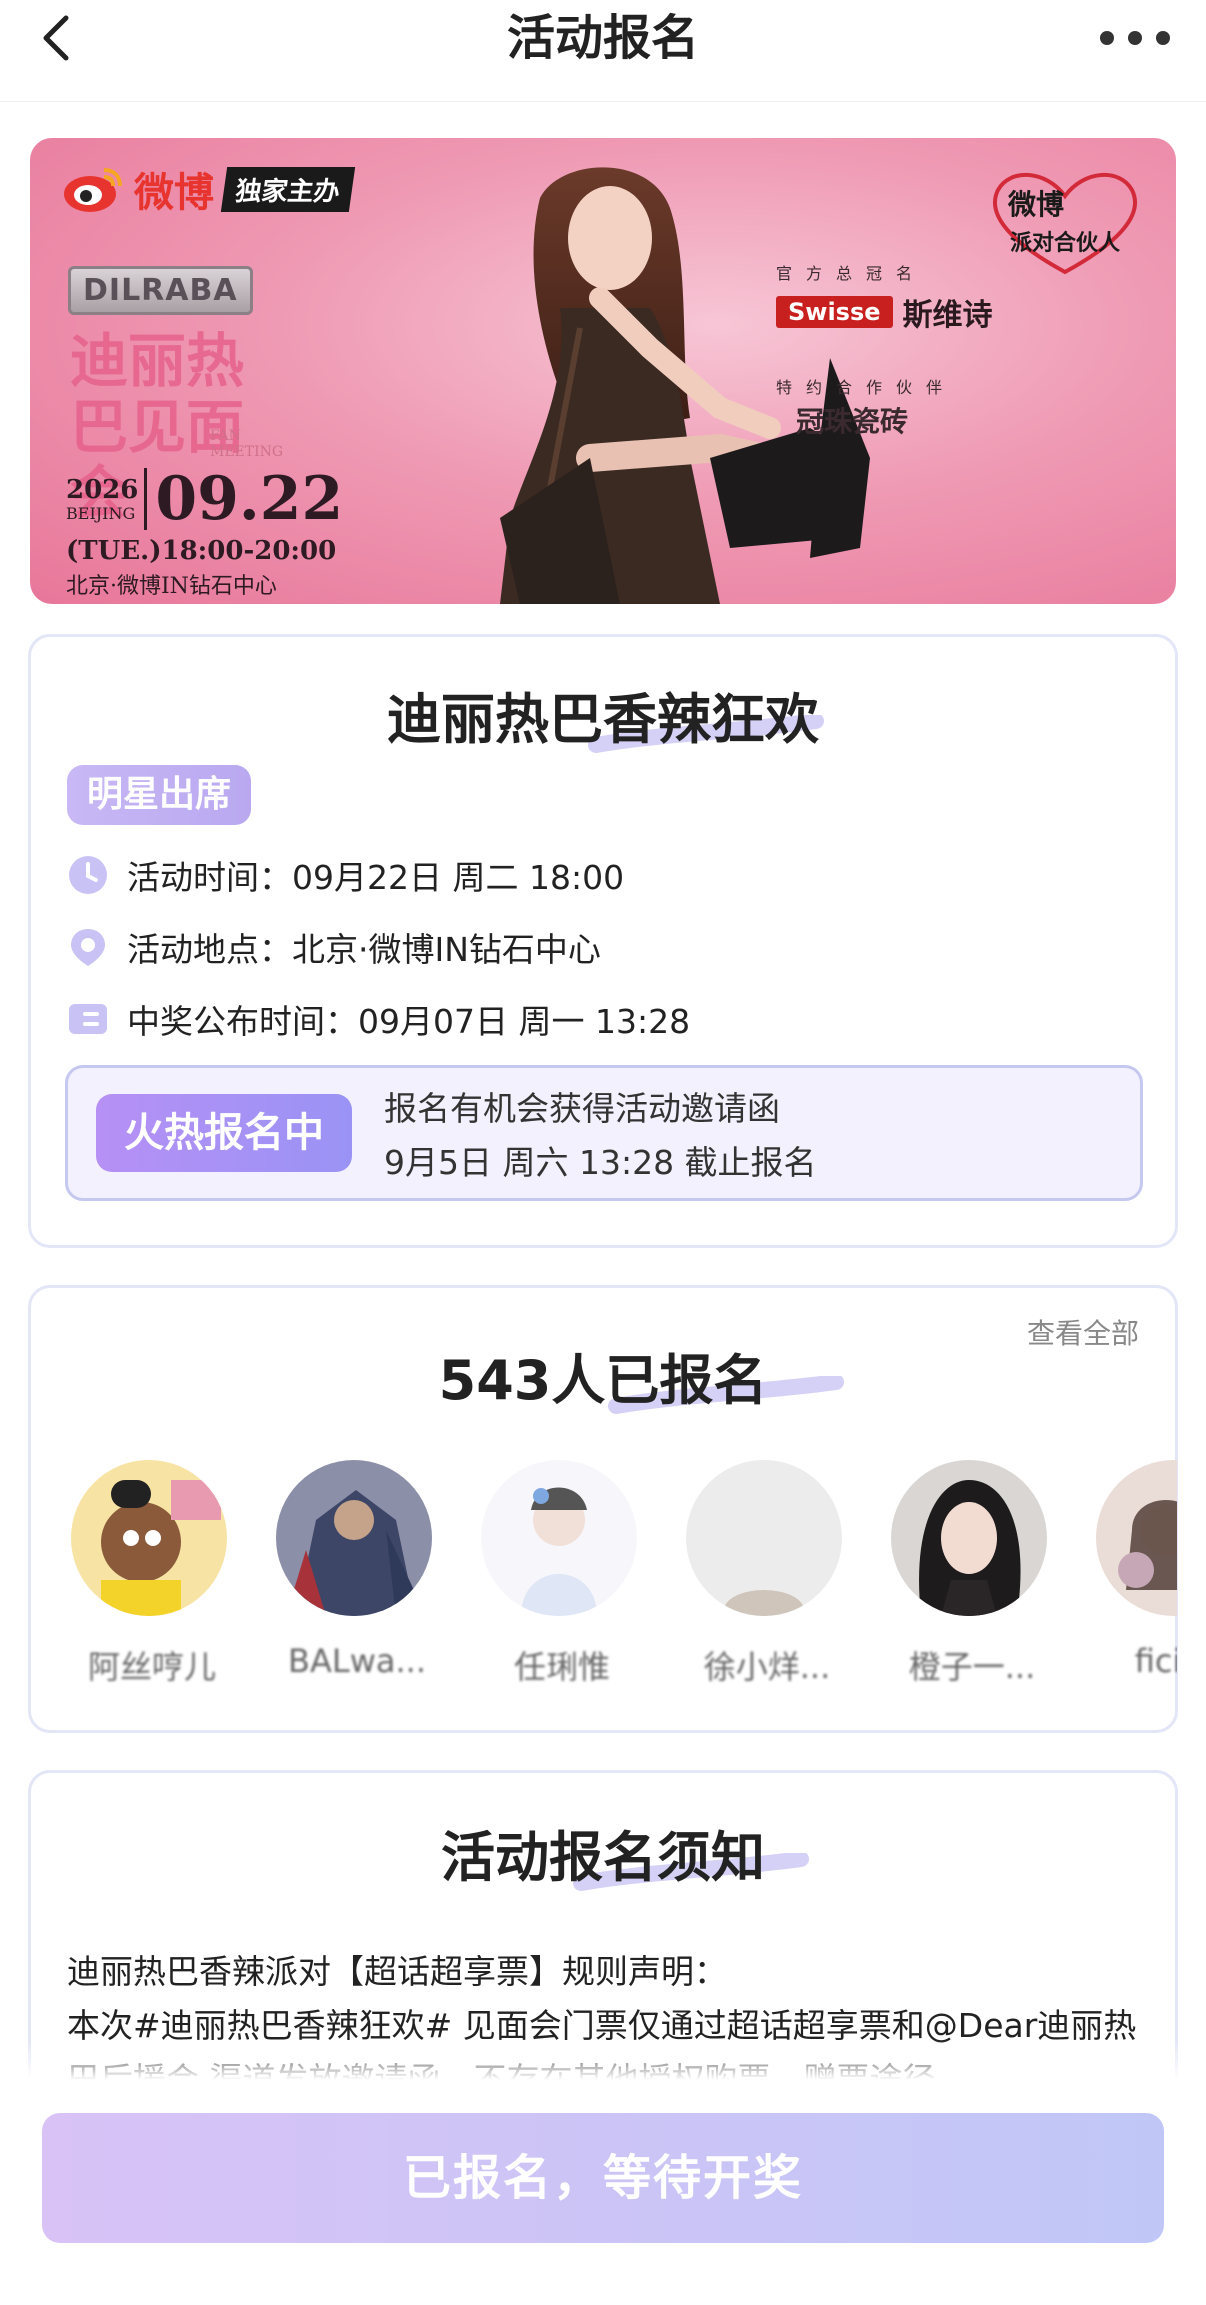  I want to click on event-location-row: 活动地点：北京·微博IN钻石中心, so click(334, 947).